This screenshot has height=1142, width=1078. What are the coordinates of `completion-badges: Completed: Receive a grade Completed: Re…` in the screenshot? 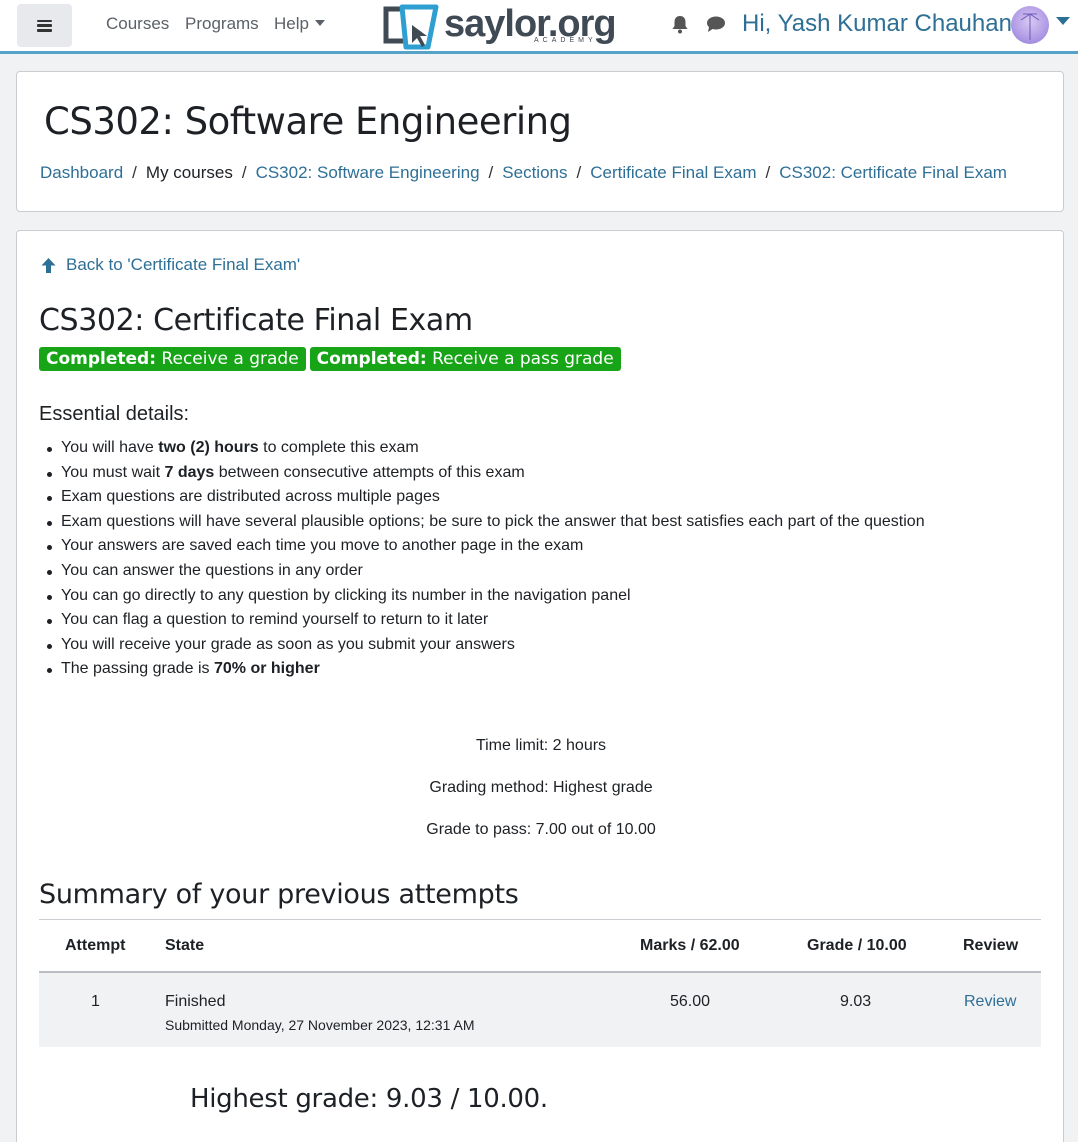 It's located at (330, 359).